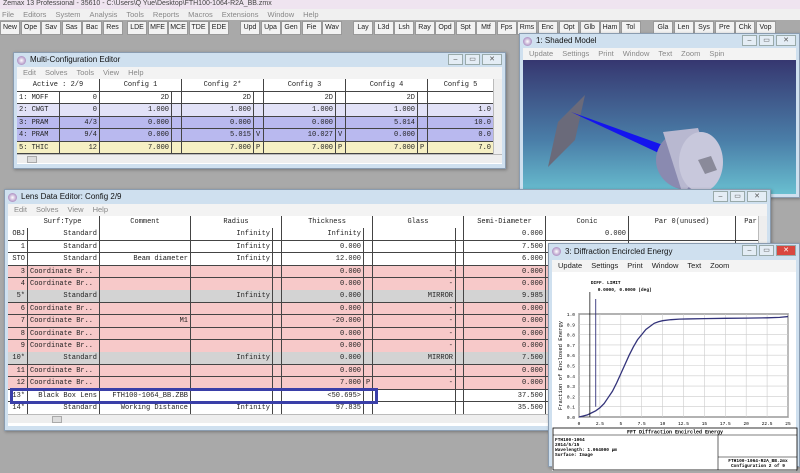 The image size is (800, 473). What do you see at coordinates (38, 110) in the screenshot?
I see `mce-operand: 2: CWGT` at bounding box center [38, 110].